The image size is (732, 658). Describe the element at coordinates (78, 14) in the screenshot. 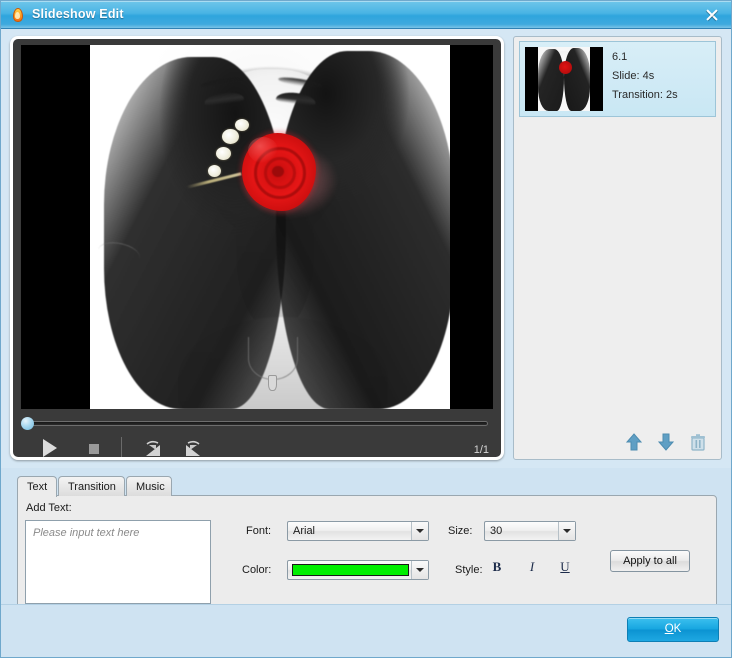

I see `window-title: Slideshow Edit` at that location.